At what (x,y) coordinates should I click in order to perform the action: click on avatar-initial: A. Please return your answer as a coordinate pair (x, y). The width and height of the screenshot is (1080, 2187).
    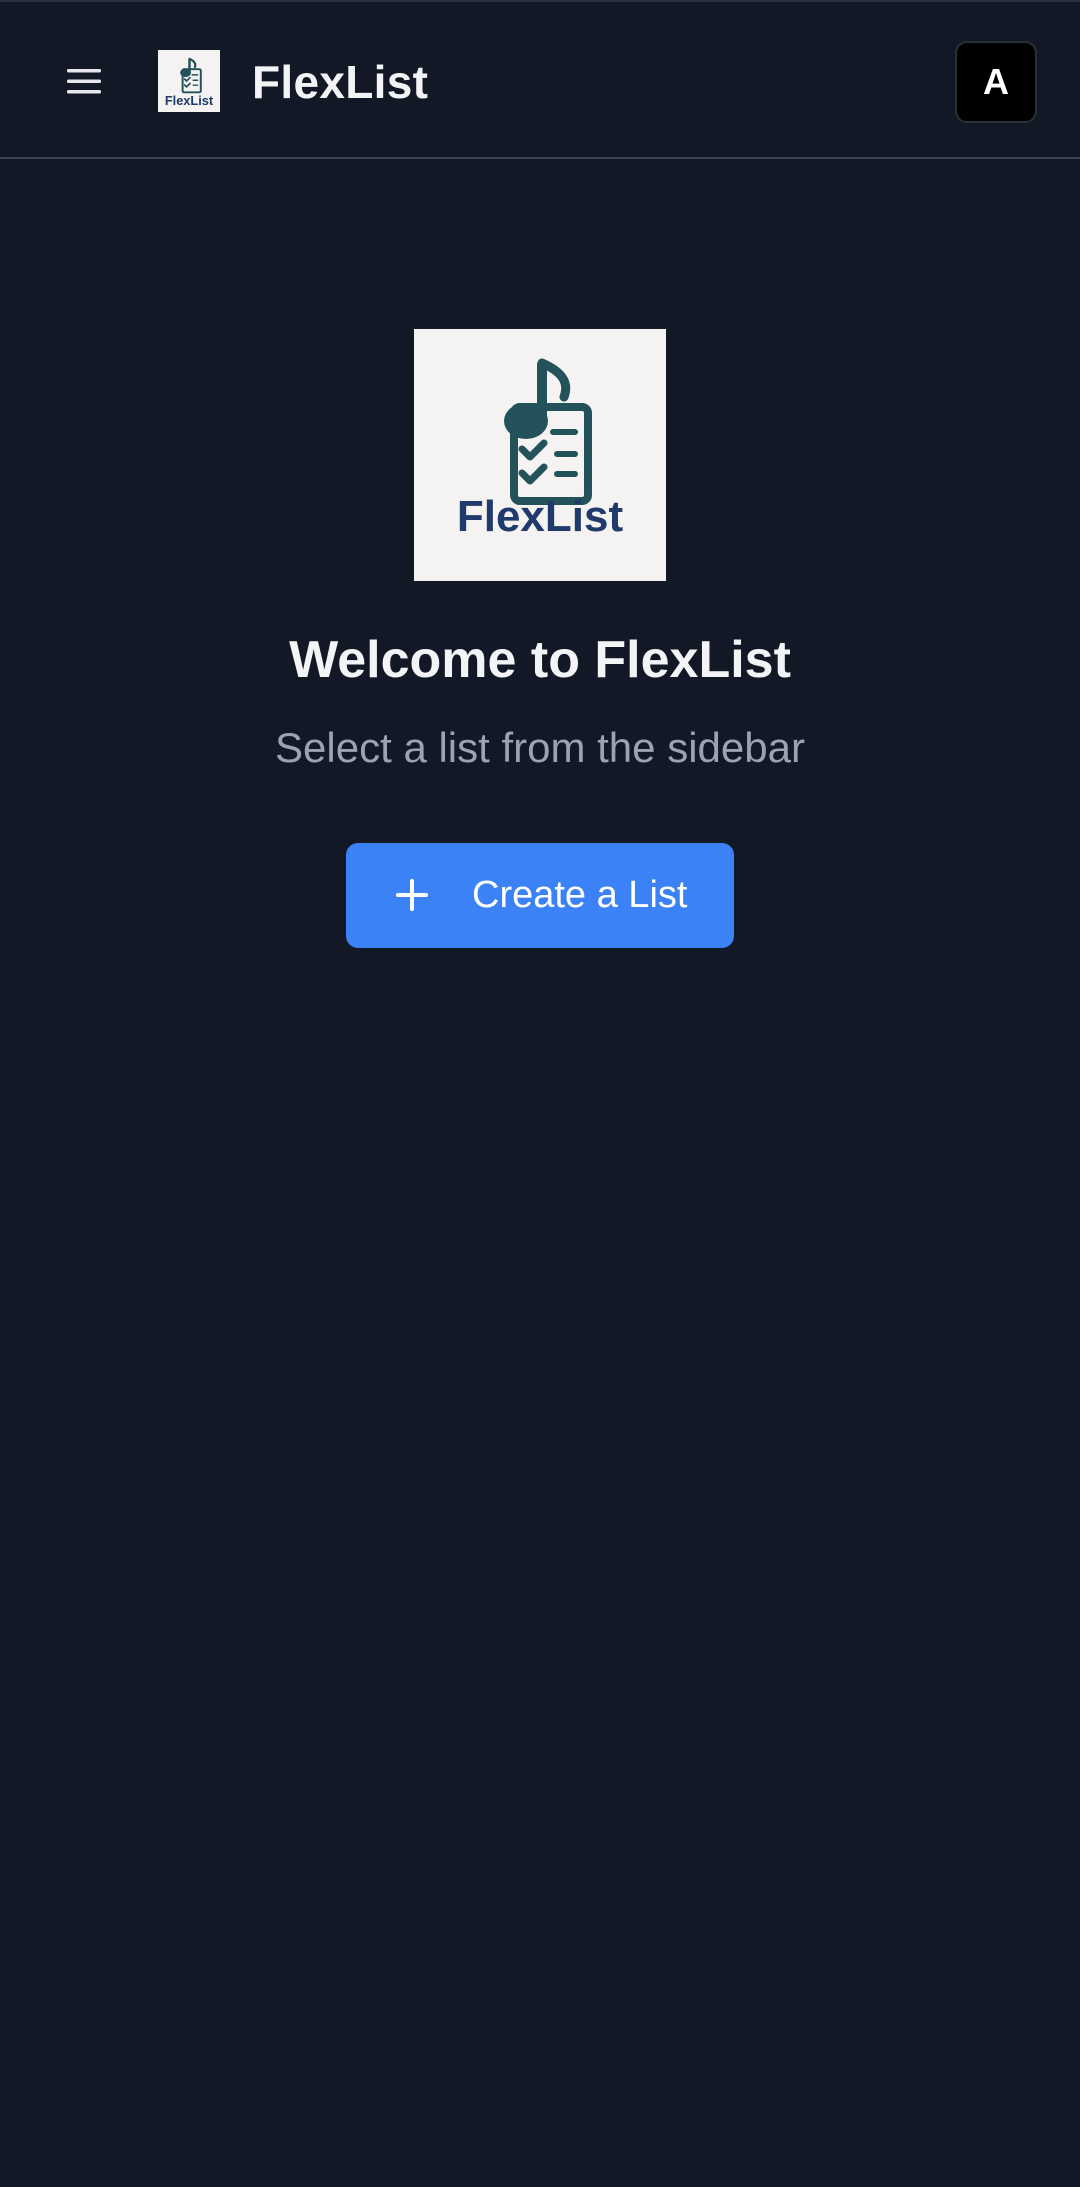
    Looking at the image, I should click on (996, 81).